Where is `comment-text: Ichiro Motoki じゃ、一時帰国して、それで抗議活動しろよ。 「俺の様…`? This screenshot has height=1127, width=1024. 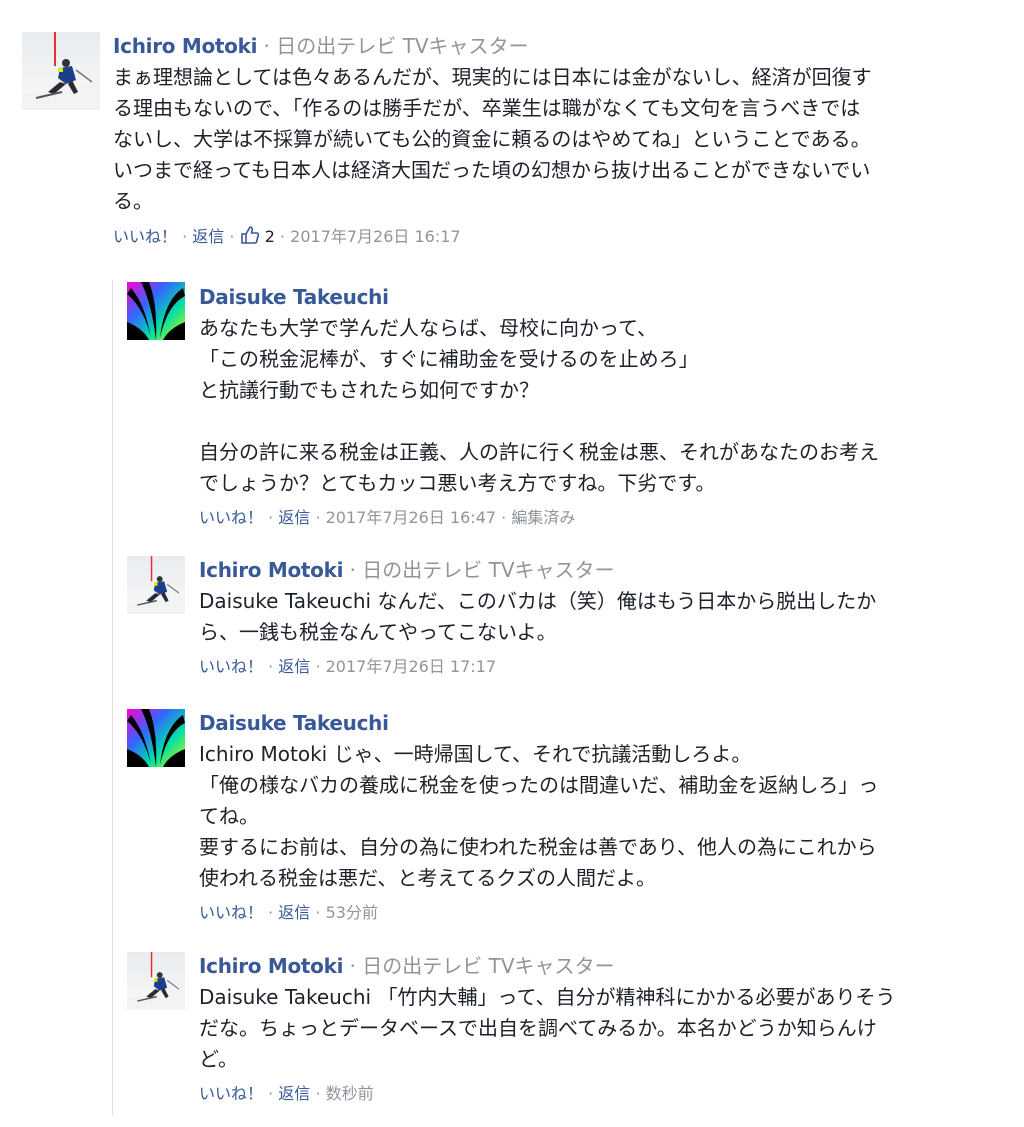
comment-text: Ichiro Motoki じゃ、一時帰国して、それで抗議活動しろよ。 「俺の様… is located at coordinates (589, 816).